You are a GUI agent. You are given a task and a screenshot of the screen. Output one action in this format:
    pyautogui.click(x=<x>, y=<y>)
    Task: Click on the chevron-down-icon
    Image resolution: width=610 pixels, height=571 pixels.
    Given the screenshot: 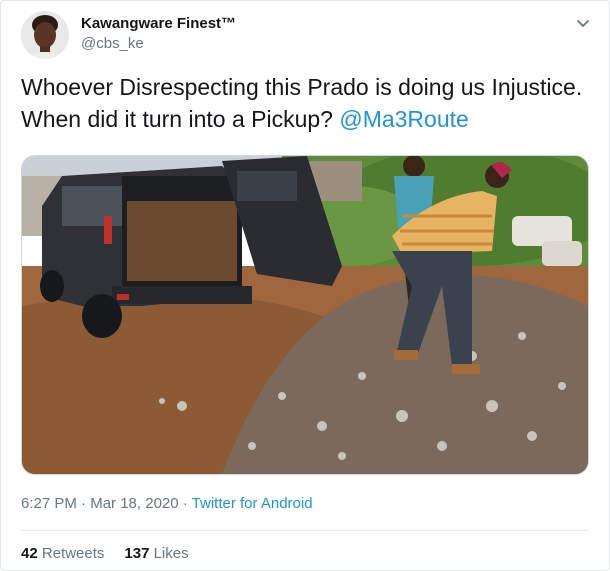 What is the action you would take?
    pyautogui.click(x=583, y=23)
    